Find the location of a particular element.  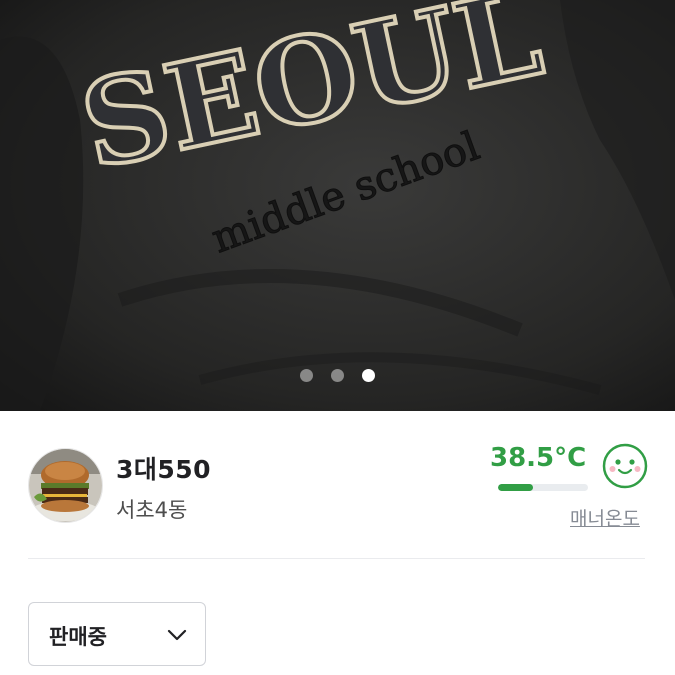

seller-nickname: 3대550 is located at coordinates (163, 468).